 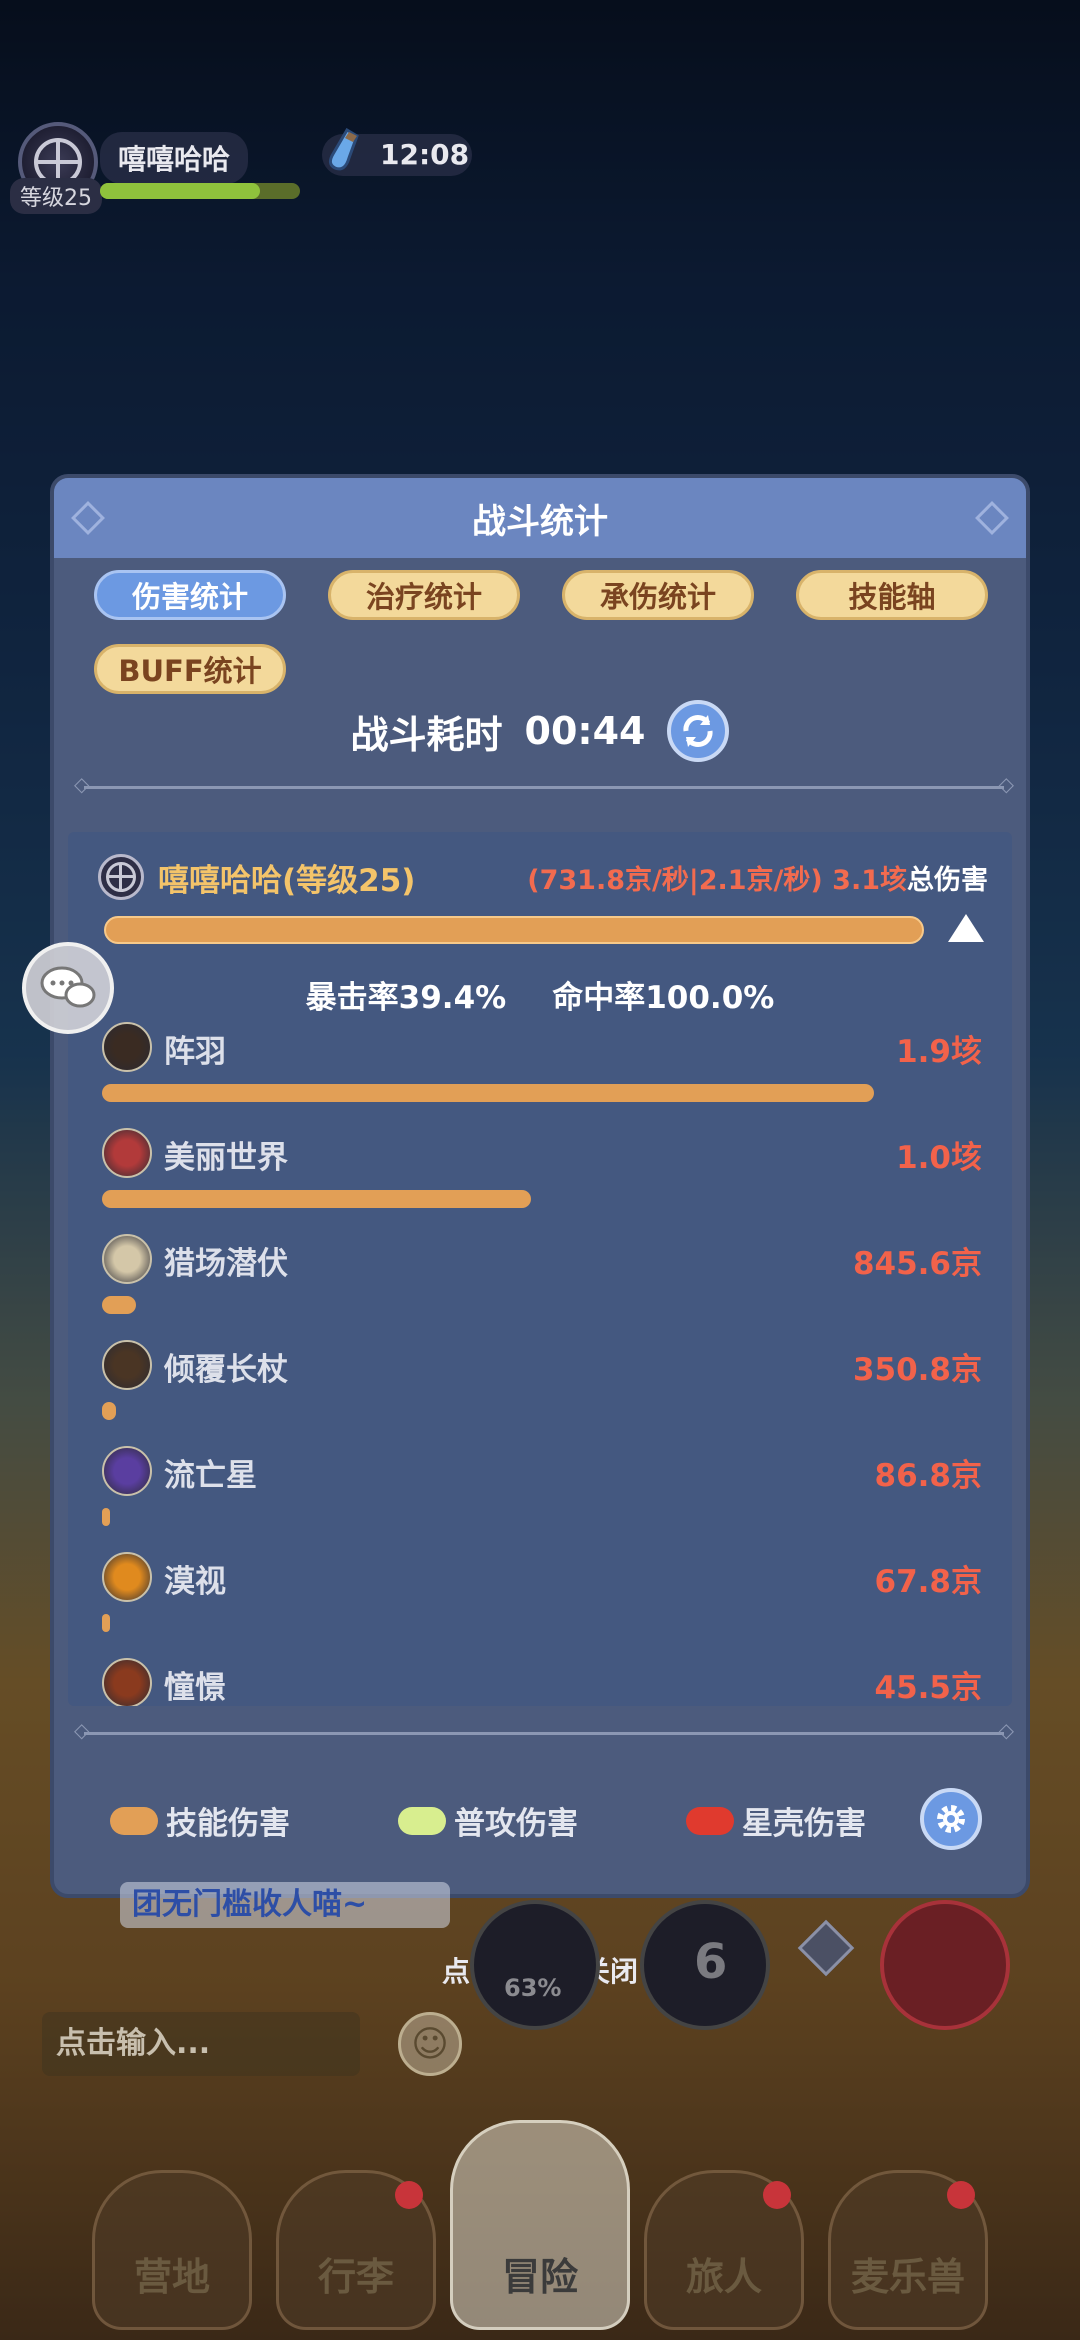 What do you see at coordinates (535, 1965) in the screenshot?
I see `skill-slot-1: 63%` at bounding box center [535, 1965].